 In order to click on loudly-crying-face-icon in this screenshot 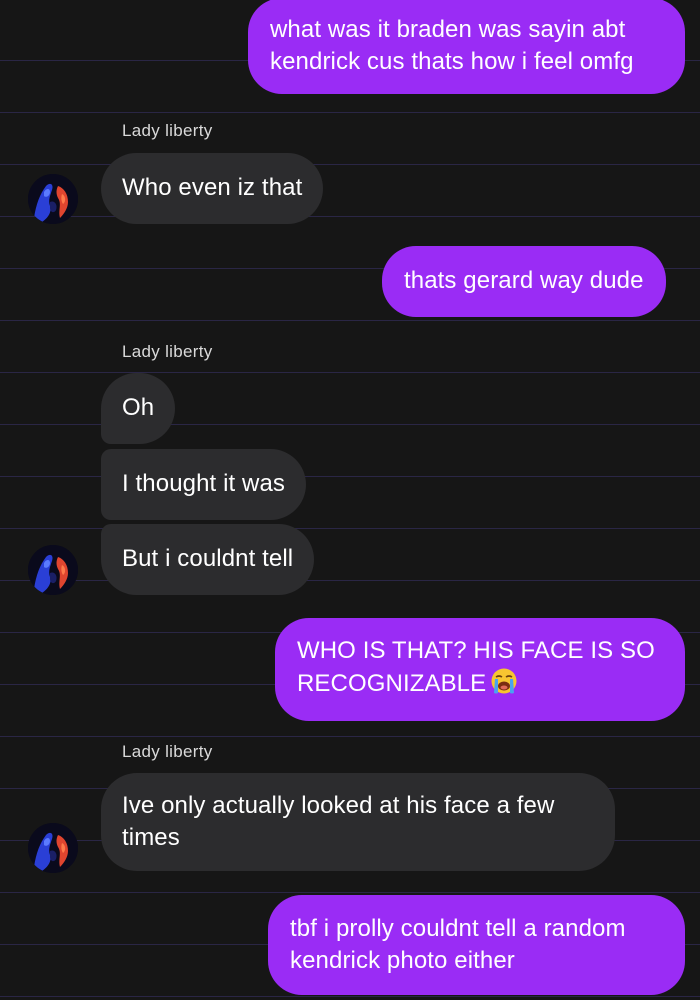, I will do `click(504, 685)`.